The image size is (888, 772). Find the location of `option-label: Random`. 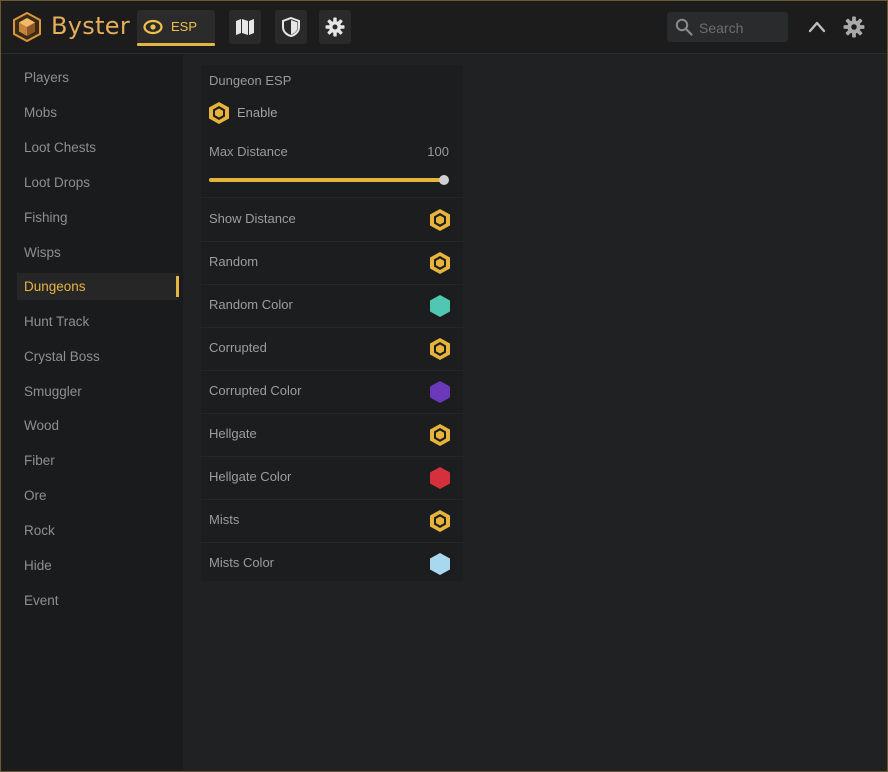

option-label: Random is located at coordinates (234, 261).